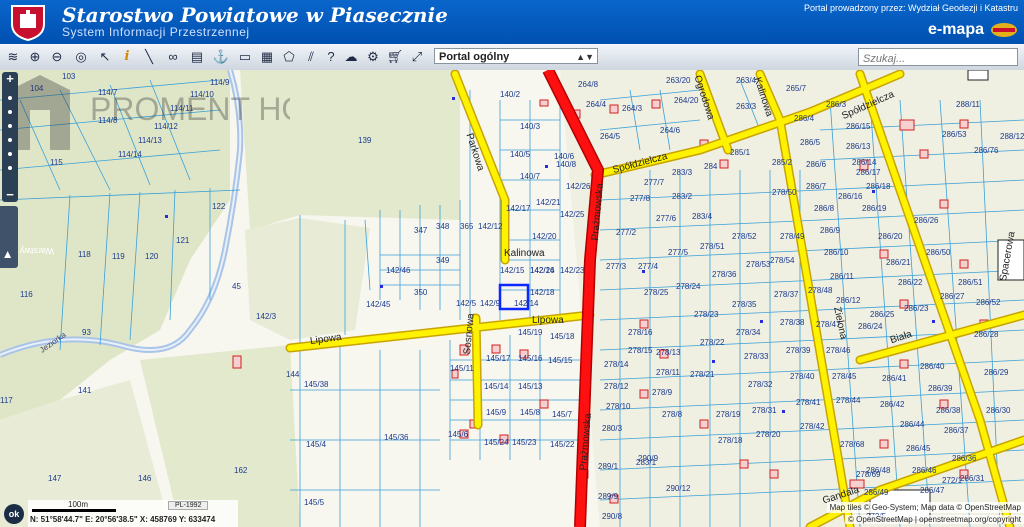 This screenshot has height=527, width=1024. Describe the element at coordinates (331, 57) in the screenshot. I see `help-icon: ?` at that location.